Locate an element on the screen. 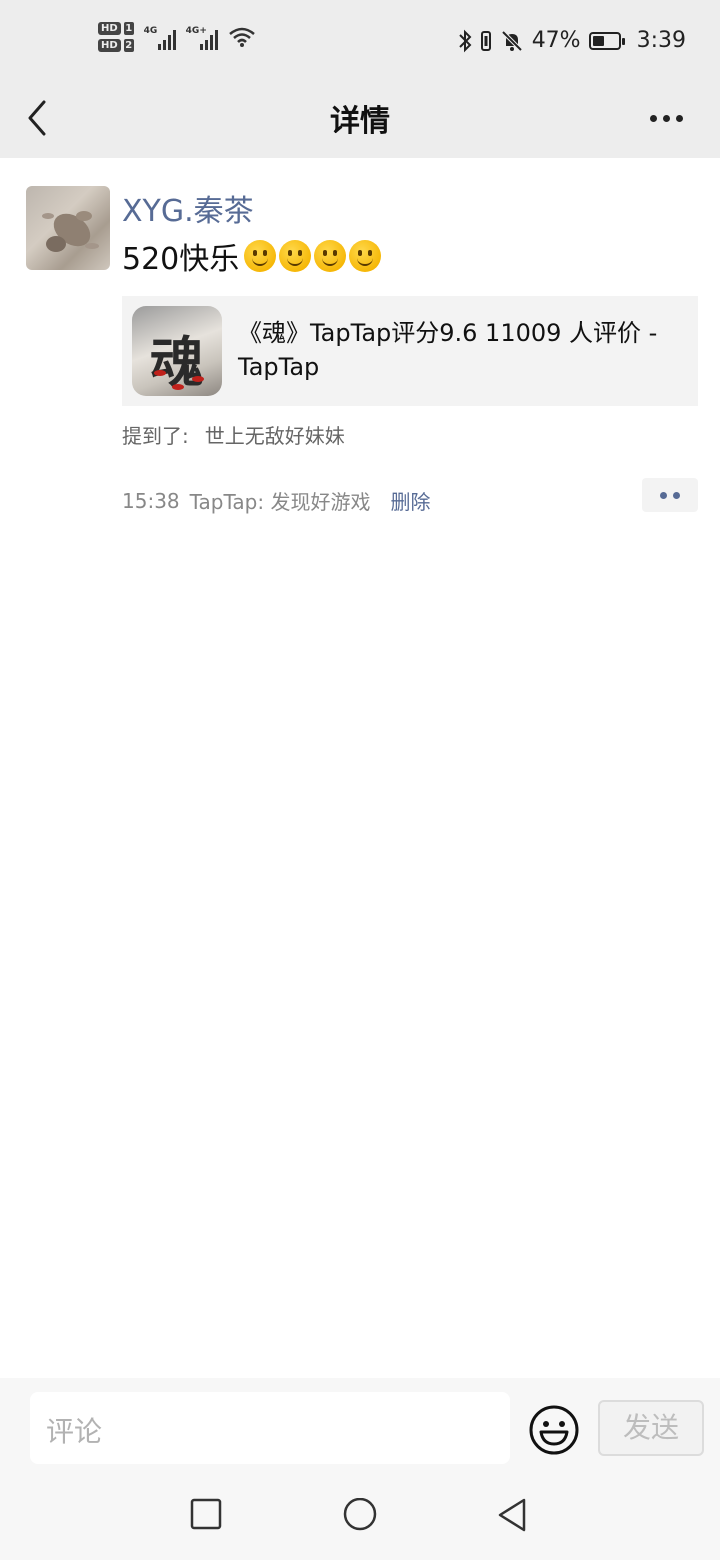 This screenshot has width=720, height=1560. hd-badge-1: HD is located at coordinates (109, 28).